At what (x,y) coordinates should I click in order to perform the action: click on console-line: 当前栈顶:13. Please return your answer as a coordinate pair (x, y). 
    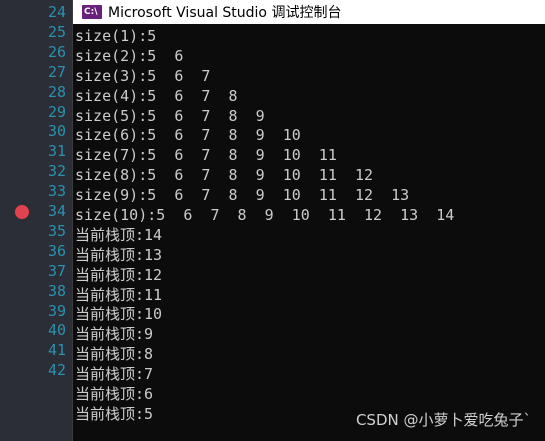
    Looking at the image, I should click on (119, 254).